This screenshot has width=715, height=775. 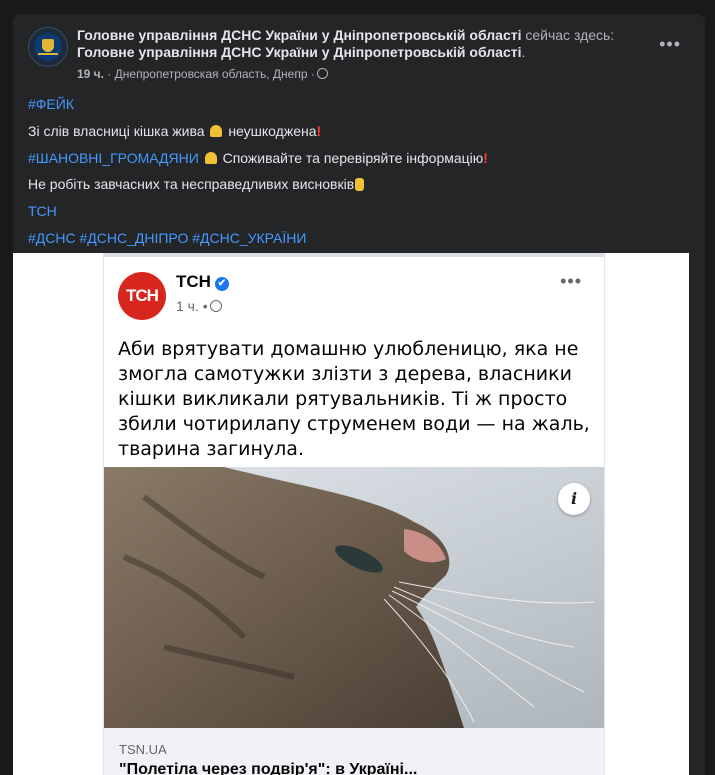 What do you see at coordinates (570, 35) in the screenshot?
I see `status-text: сейчас здесь:` at bounding box center [570, 35].